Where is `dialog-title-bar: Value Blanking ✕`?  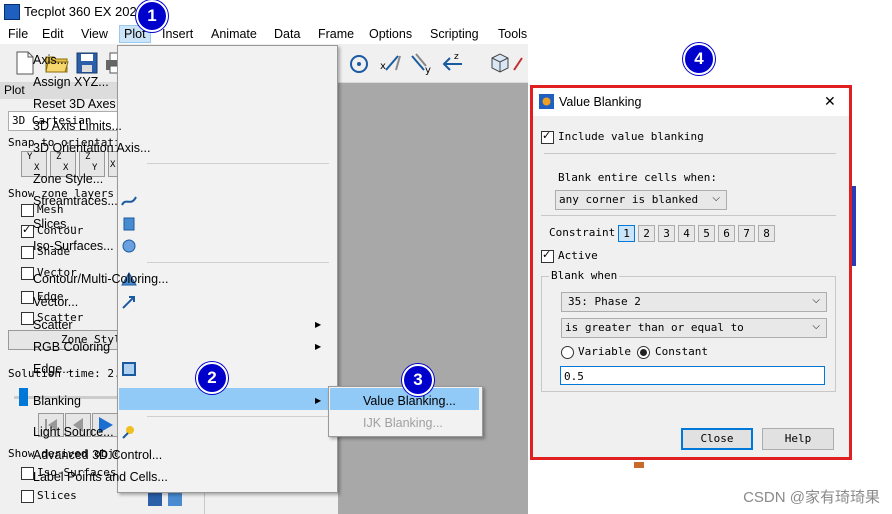 dialog-title-bar: Value Blanking ✕ is located at coordinates (691, 102).